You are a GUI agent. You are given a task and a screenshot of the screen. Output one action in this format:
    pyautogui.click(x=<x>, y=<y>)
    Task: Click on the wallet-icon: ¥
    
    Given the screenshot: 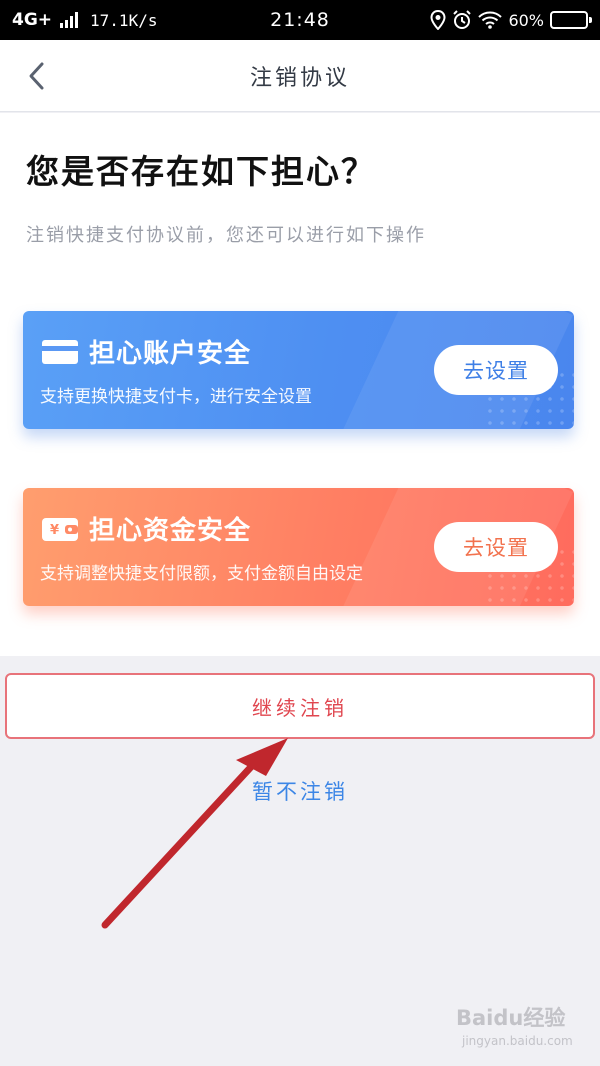 What is the action you would take?
    pyautogui.click(x=60, y=529)
    